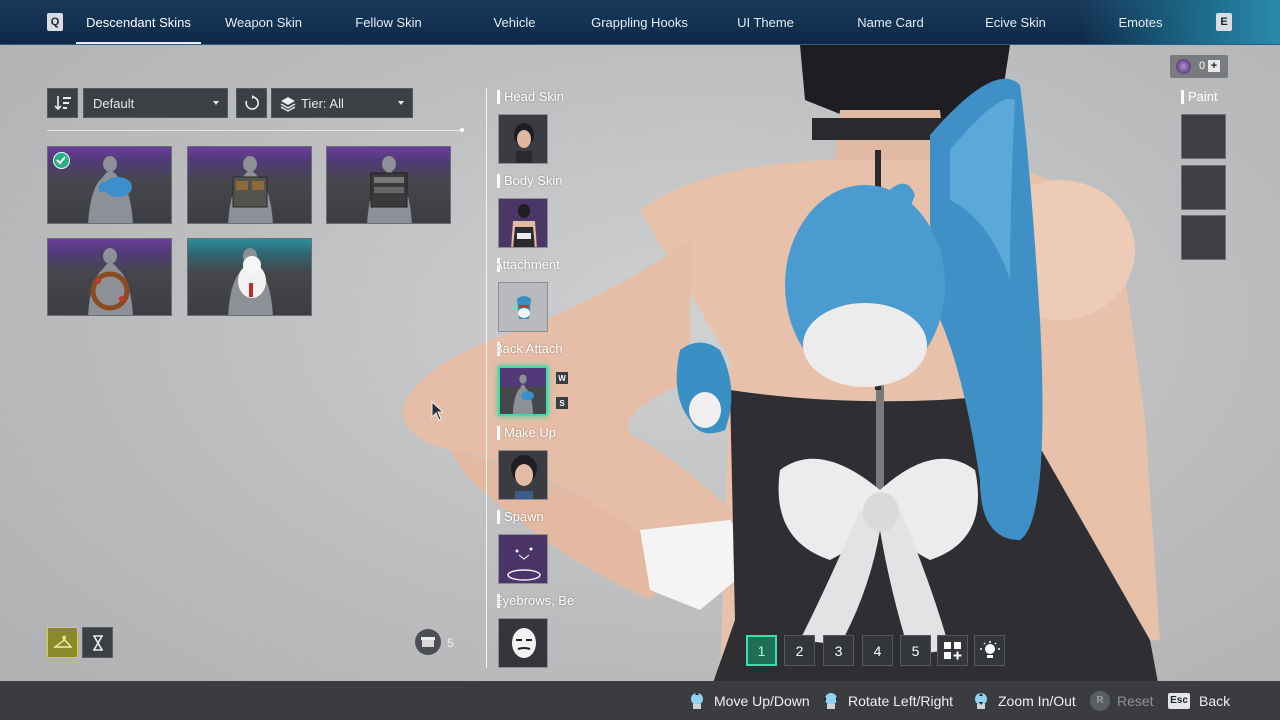  I want to click on wardrobe-mode-button, so click(62, 642).